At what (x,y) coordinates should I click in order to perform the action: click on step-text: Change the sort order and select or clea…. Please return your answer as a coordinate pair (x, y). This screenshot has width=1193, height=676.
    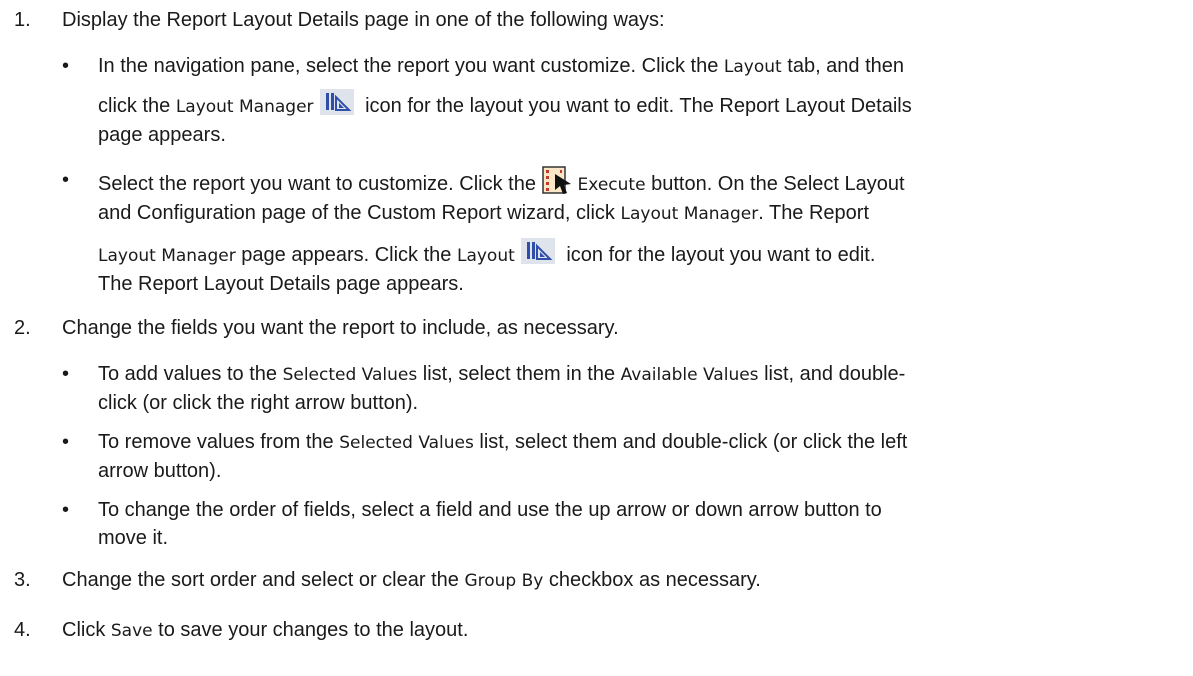
    Looking at the image, I should click on (411, 580).